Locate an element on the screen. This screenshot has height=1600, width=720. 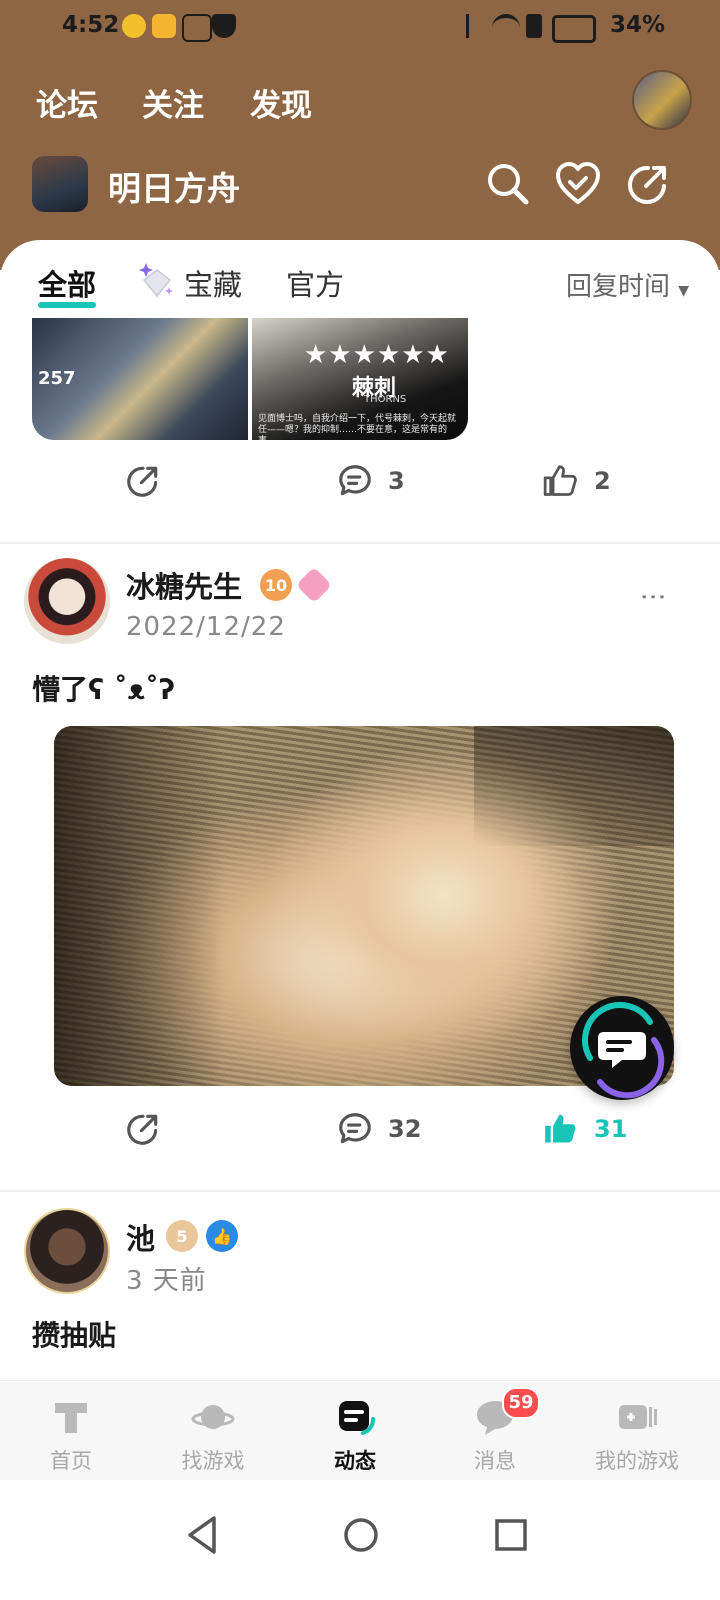
user-avatar is located at coordinates (662, 100).